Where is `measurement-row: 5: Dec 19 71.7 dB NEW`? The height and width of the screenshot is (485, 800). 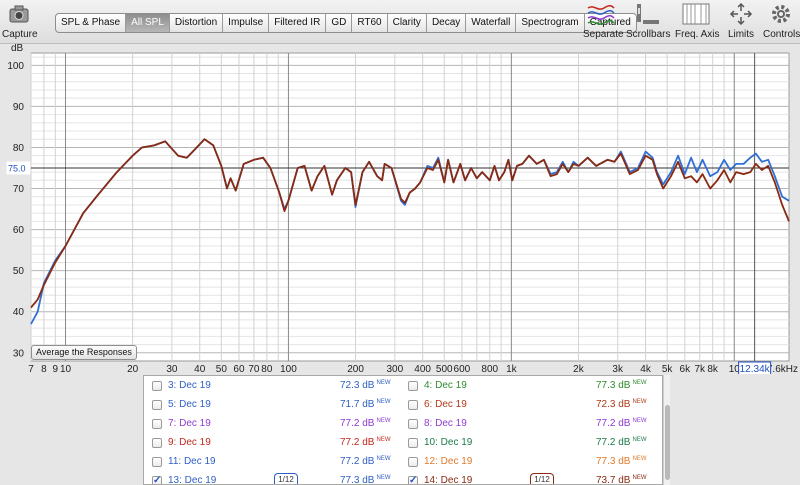 measurement-row: 5: Dec 19 71.7 dB NEW is located at coordinates (272, 405).